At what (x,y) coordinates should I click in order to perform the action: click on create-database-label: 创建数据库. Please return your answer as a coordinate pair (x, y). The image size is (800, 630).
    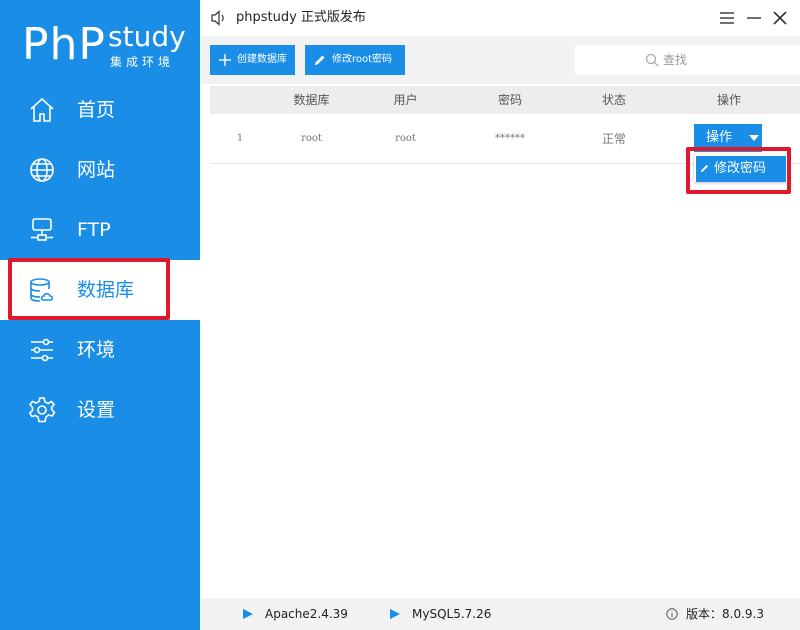
    Looking at the image, I should click on (262, 59).